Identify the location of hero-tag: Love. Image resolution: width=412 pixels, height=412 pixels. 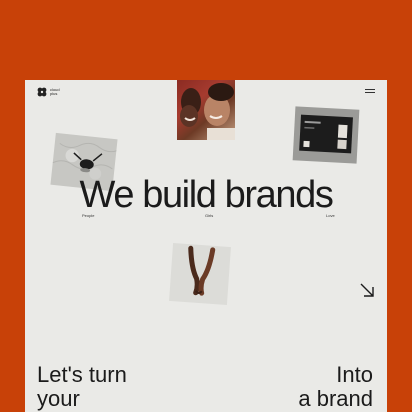
(330, 215).